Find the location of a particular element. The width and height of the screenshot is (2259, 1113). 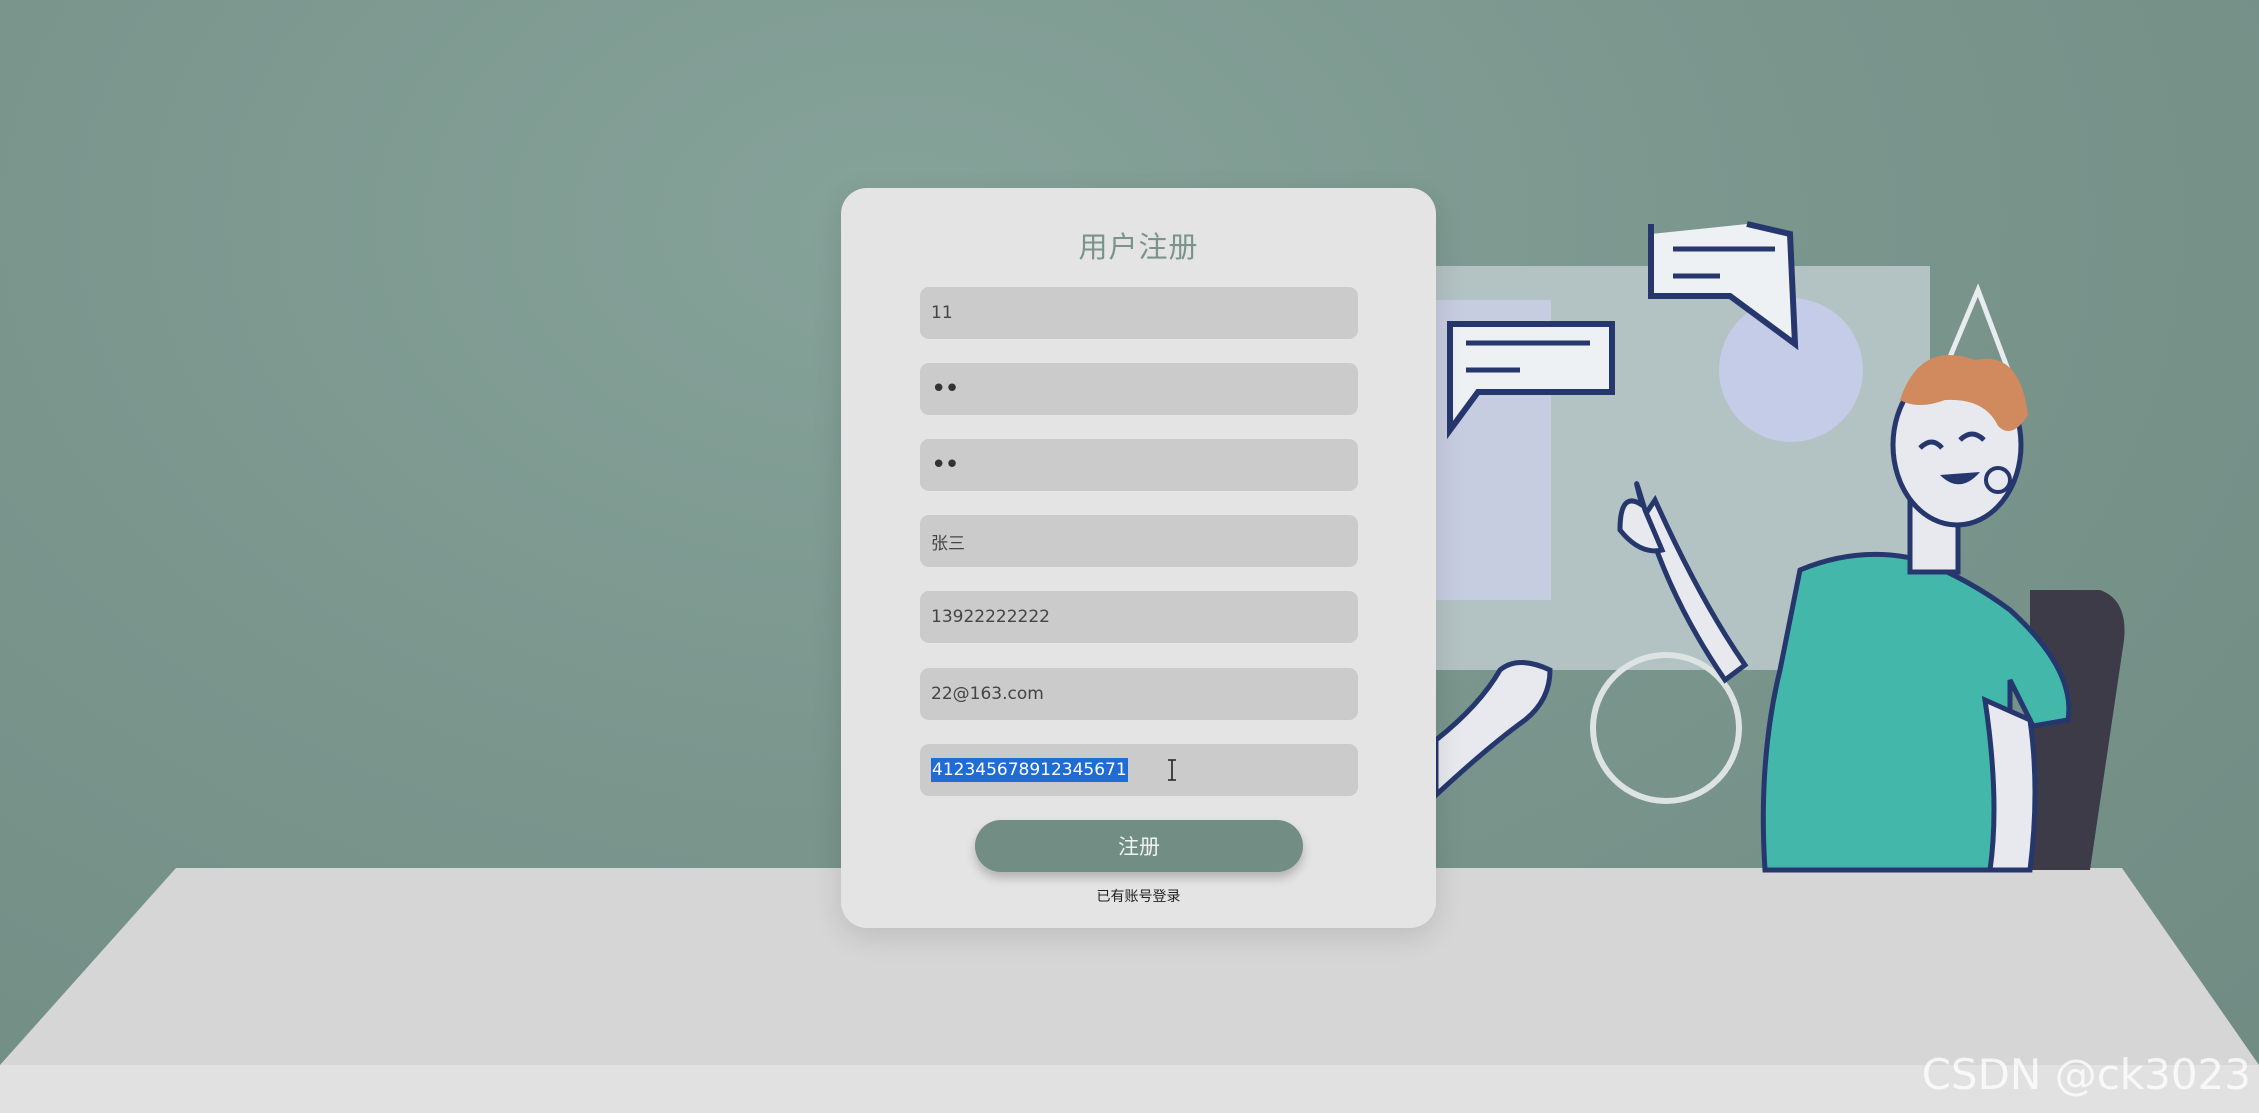

register-button: 注册 is located at coordinates (1139, 846).